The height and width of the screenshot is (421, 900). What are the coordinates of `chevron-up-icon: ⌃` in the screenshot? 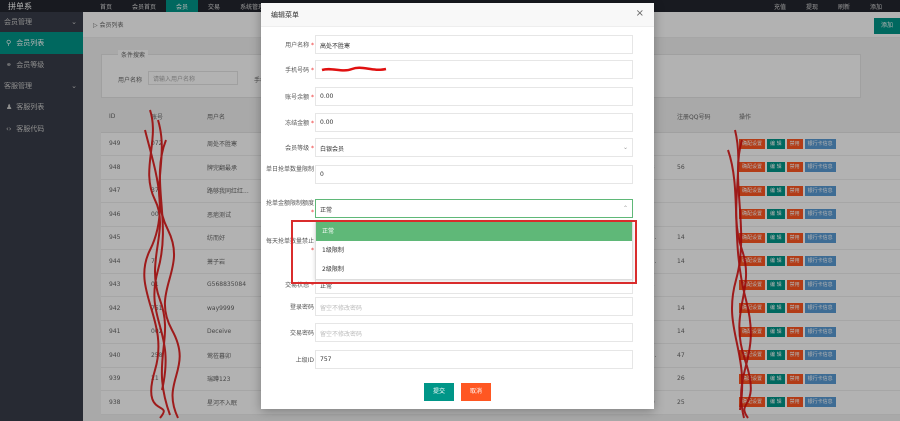 It's located at (625, 208).